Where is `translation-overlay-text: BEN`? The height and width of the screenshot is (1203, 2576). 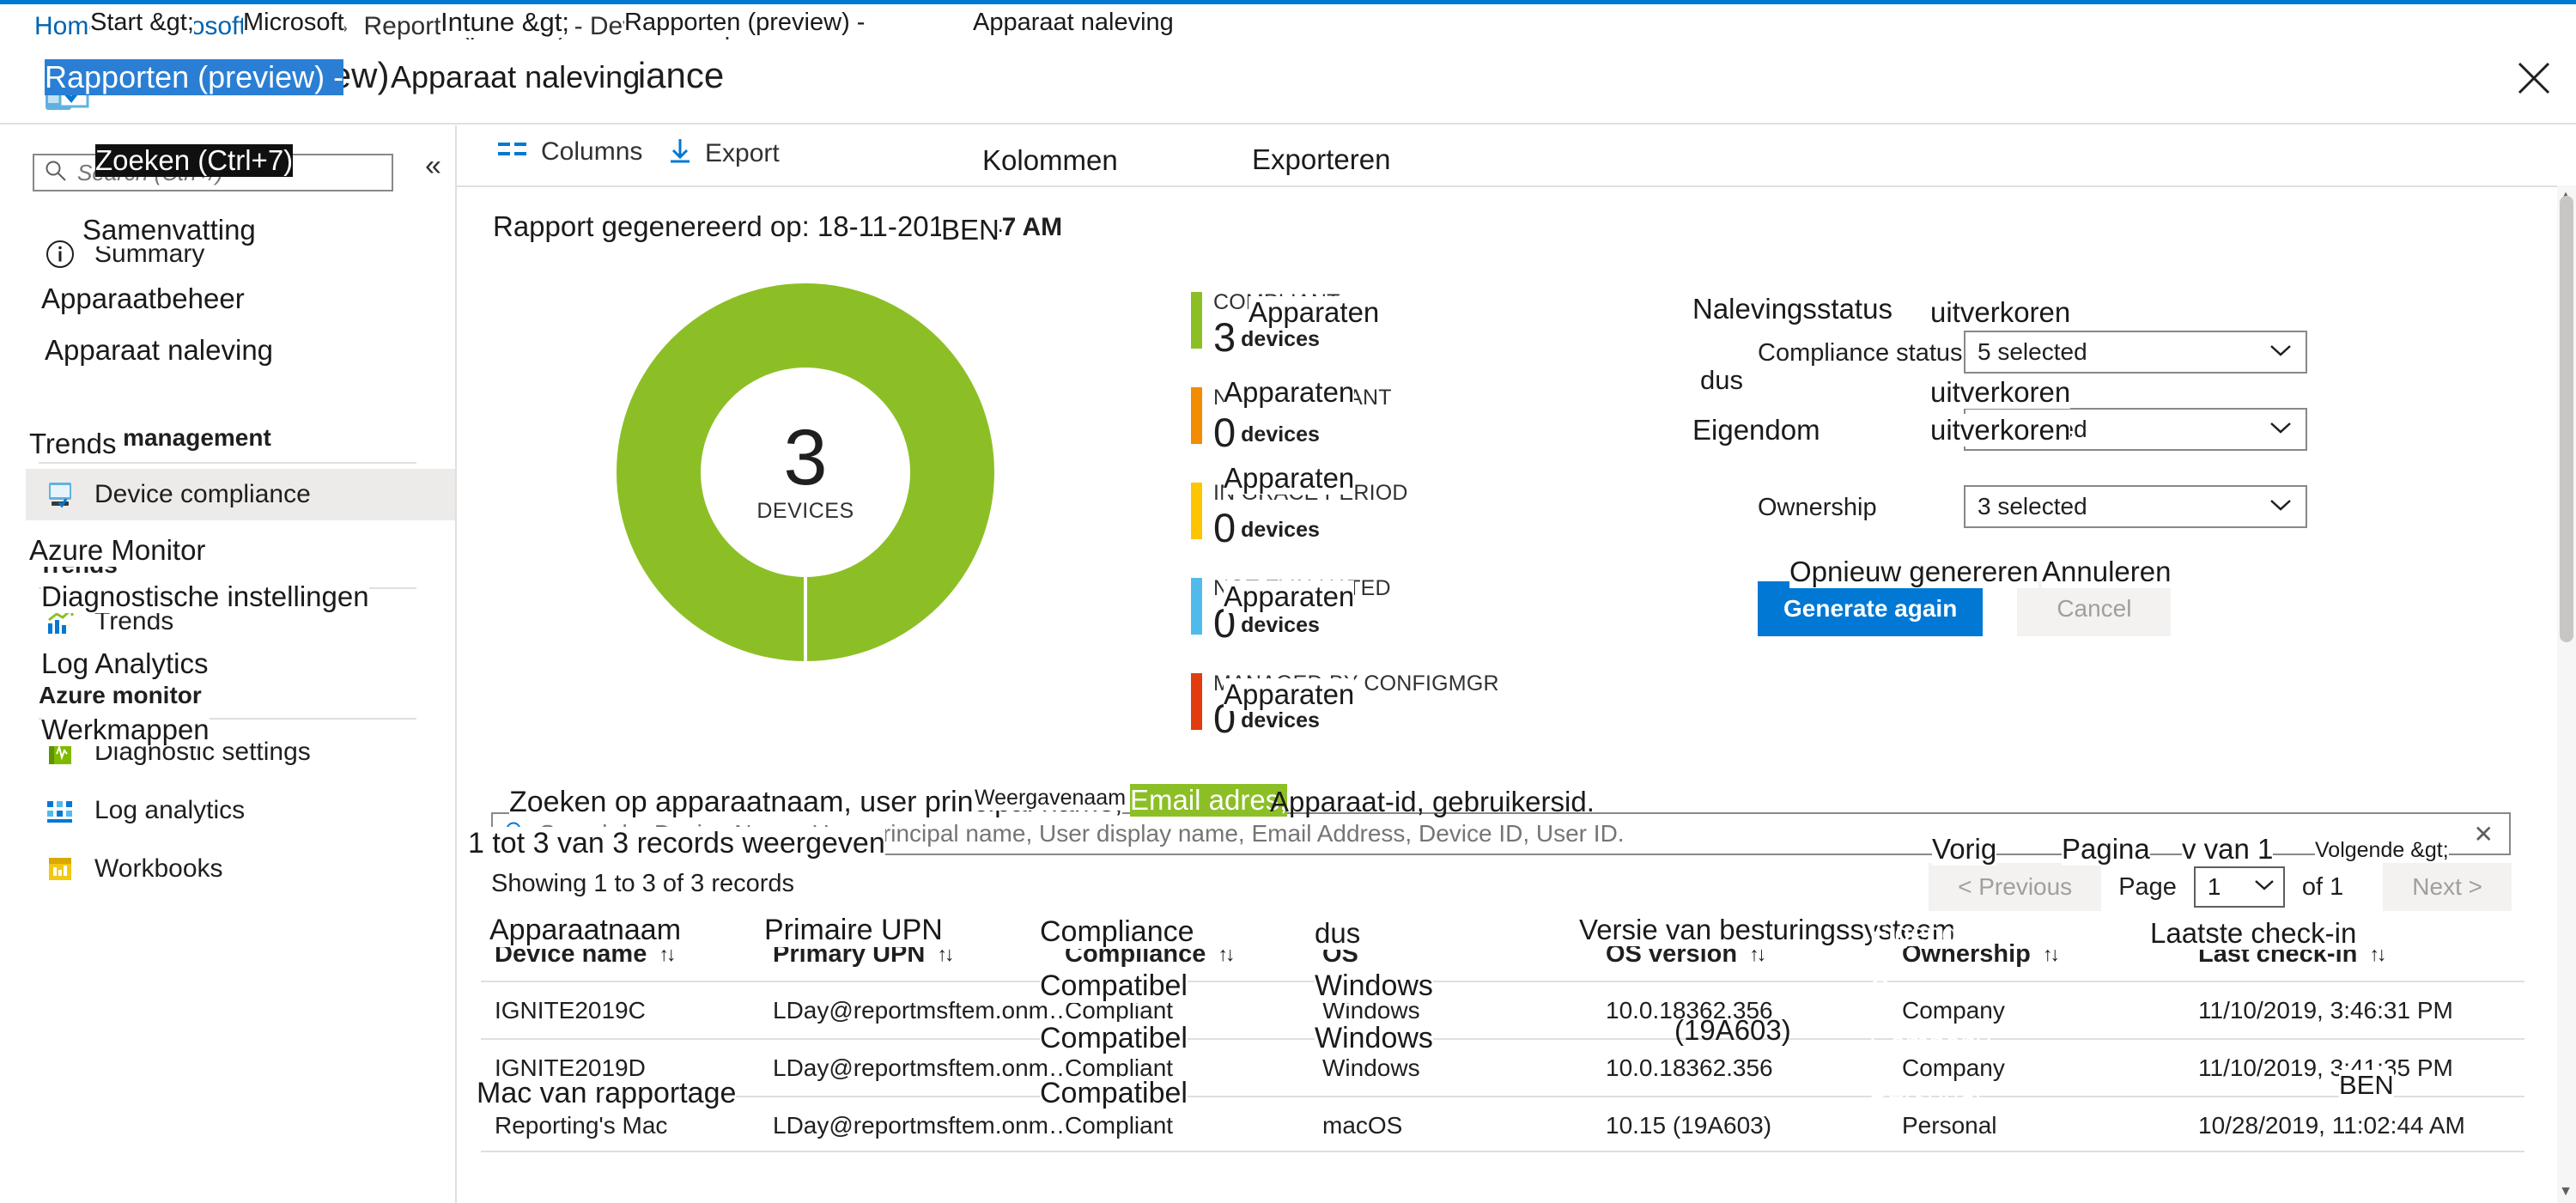 translation-overlay-text: BEN is located at coordinates (2367, 1085).